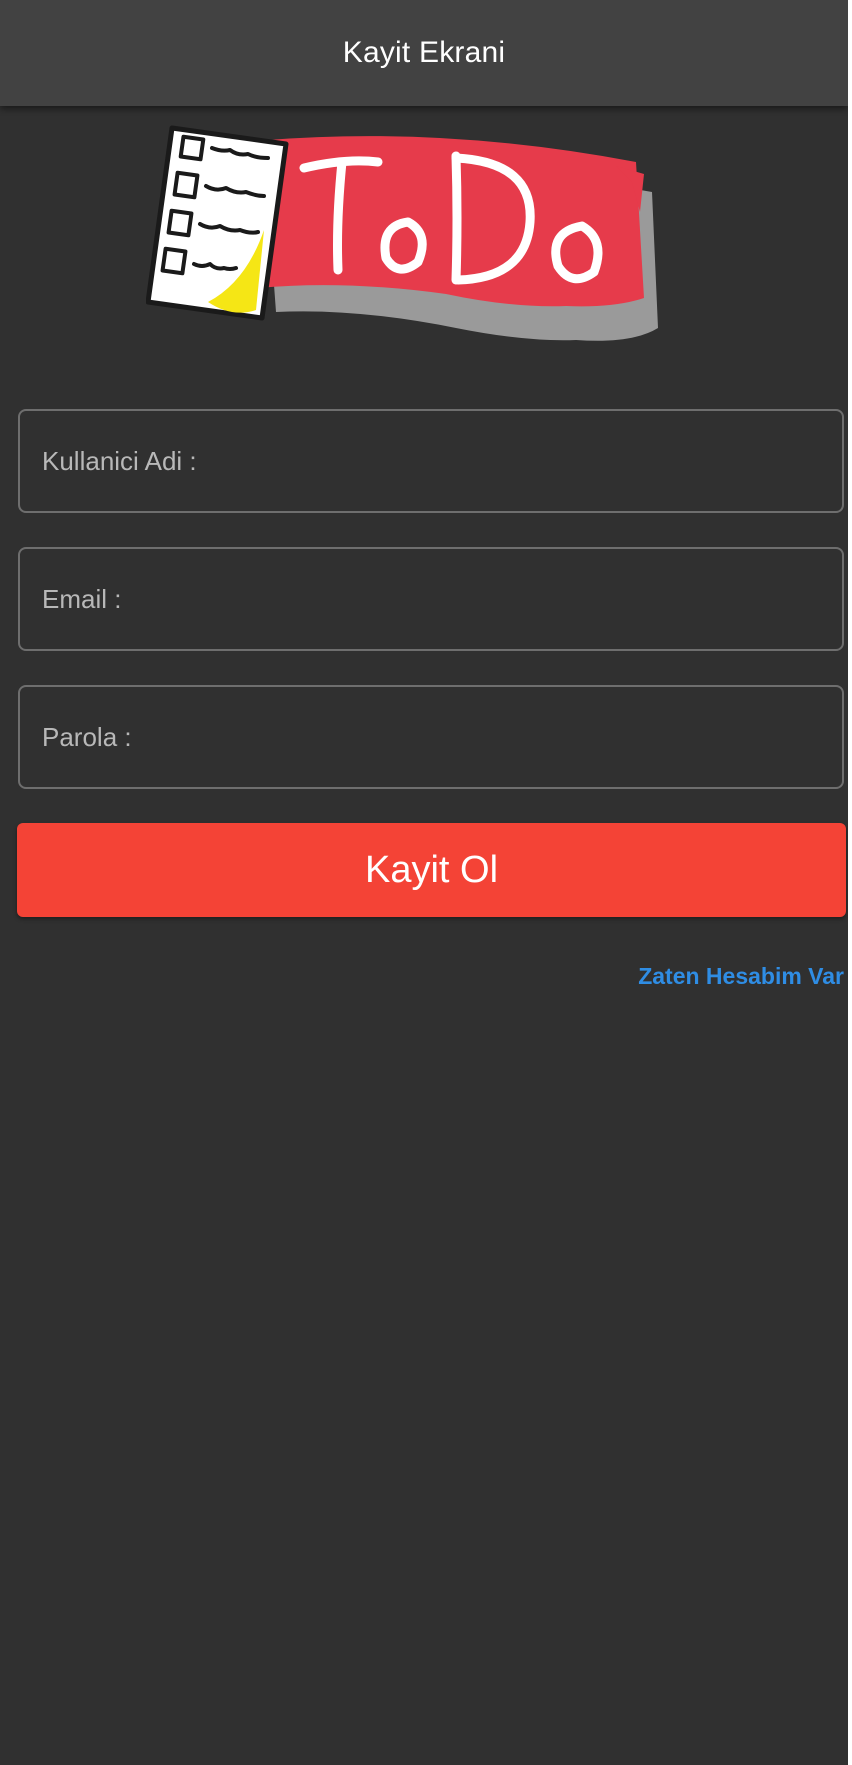 The width and height of the screenshot is (852, 1765). What do you see at coordinates (431, 870) in the screenshot?
I see `register-button: Kayit Ol` at bounding box center [431, 870].